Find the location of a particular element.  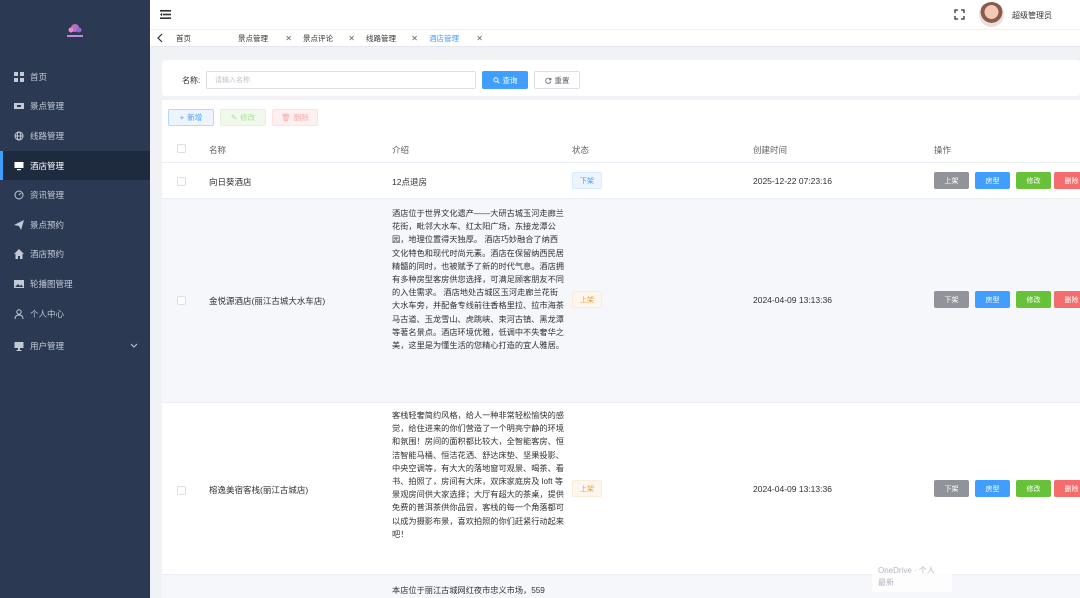

tab-label: 线路管理 is located at coordinates (381, 38).